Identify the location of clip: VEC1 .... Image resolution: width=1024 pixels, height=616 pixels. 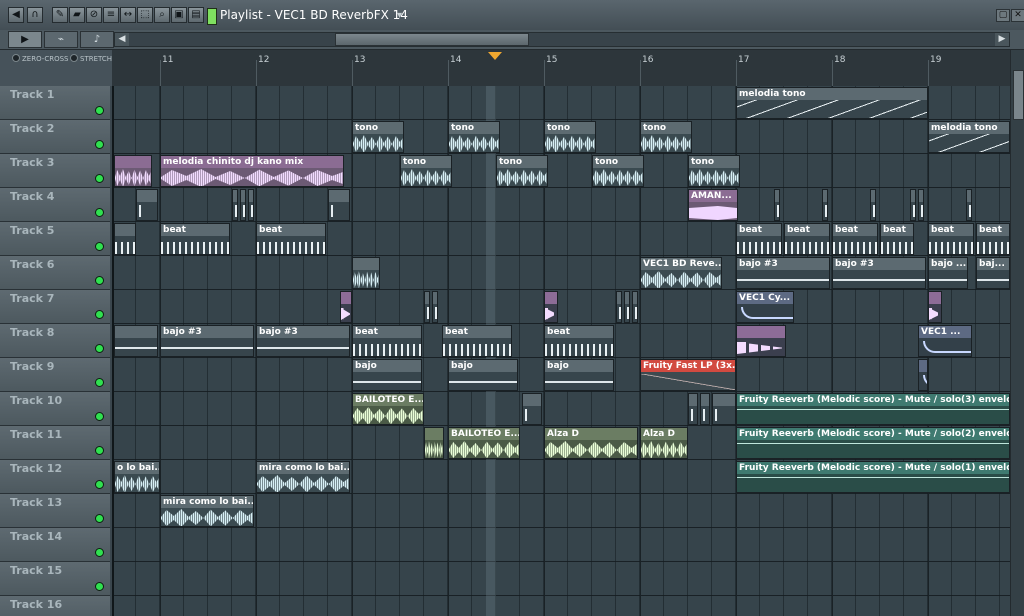
(945, 341).